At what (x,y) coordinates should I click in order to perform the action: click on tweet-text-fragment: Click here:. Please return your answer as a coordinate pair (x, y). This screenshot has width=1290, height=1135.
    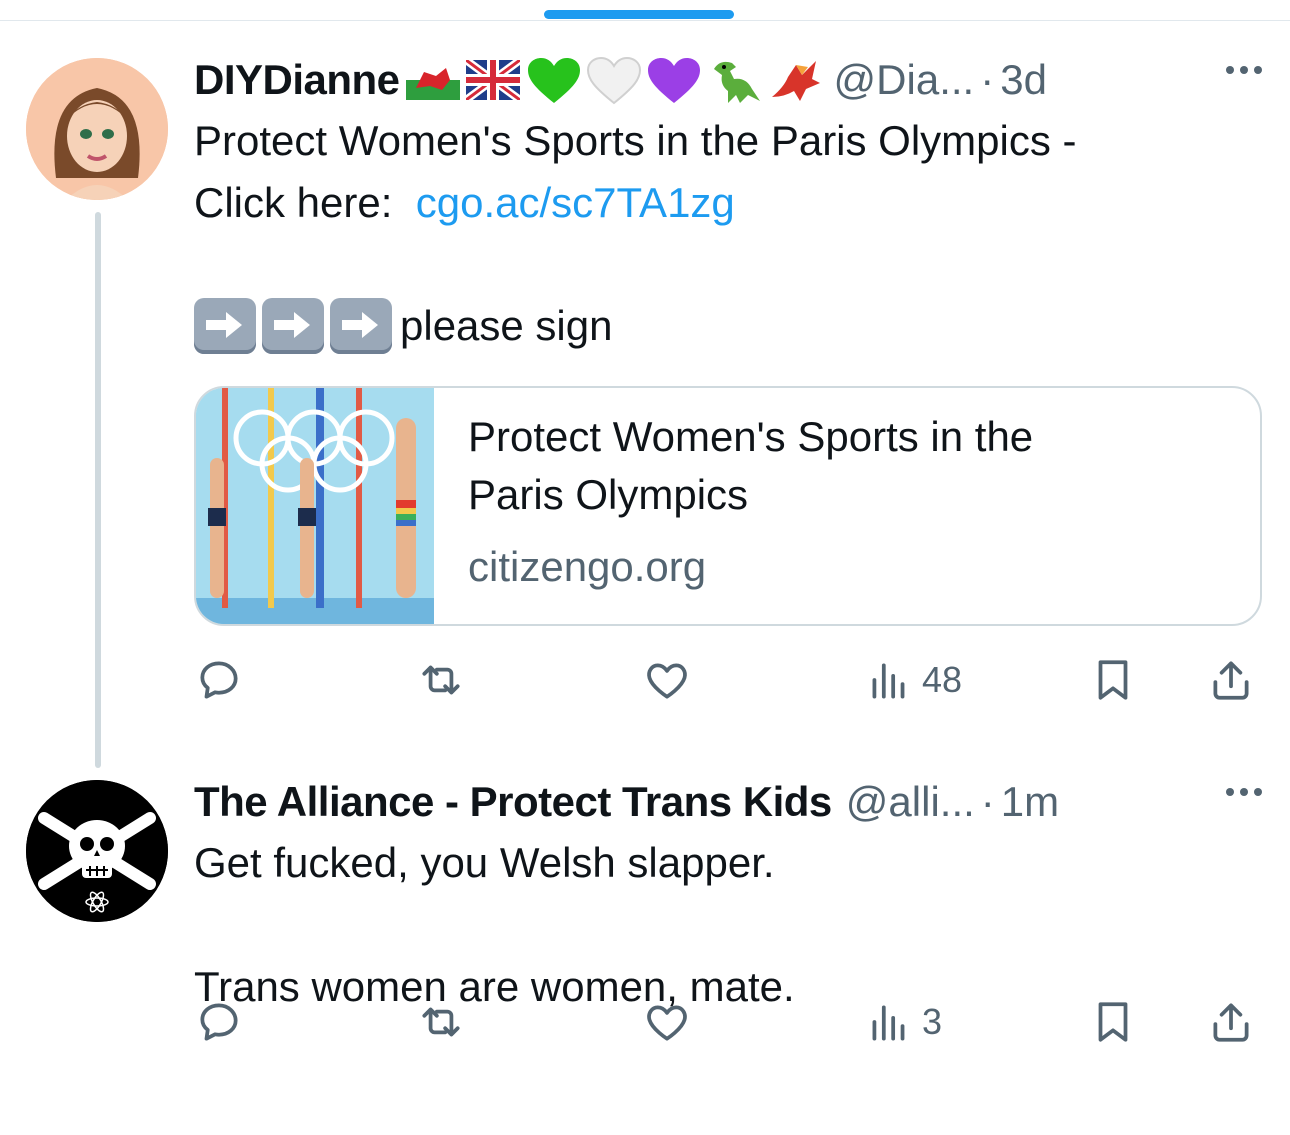
    Looking at the image, I should click on (293, 202).